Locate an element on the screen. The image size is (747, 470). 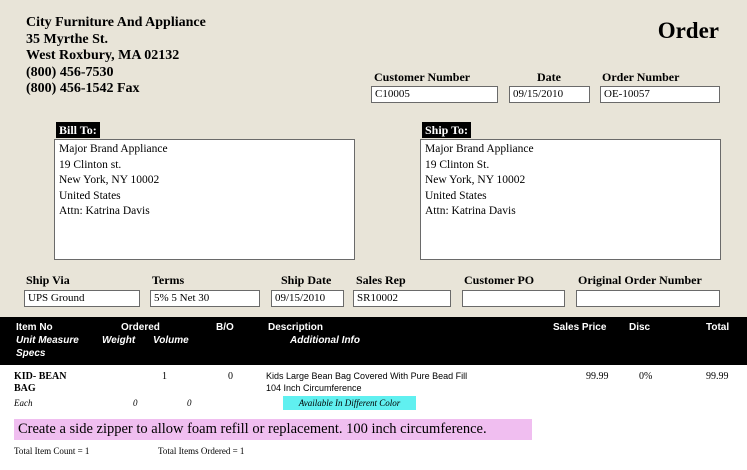
ship-to-line: New York, NY 10002 is located at coordinates (475, 180).